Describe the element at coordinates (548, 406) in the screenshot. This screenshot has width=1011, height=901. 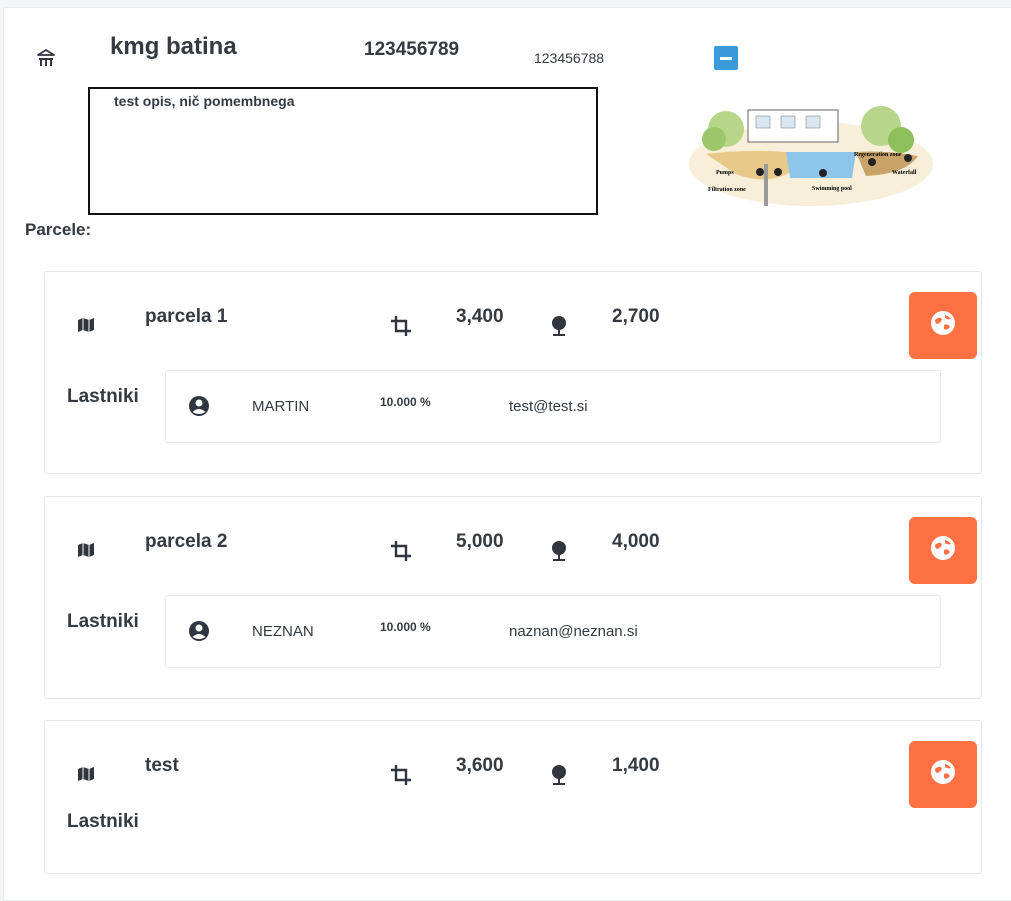
I see `owner-email: test@test.si` at that location.